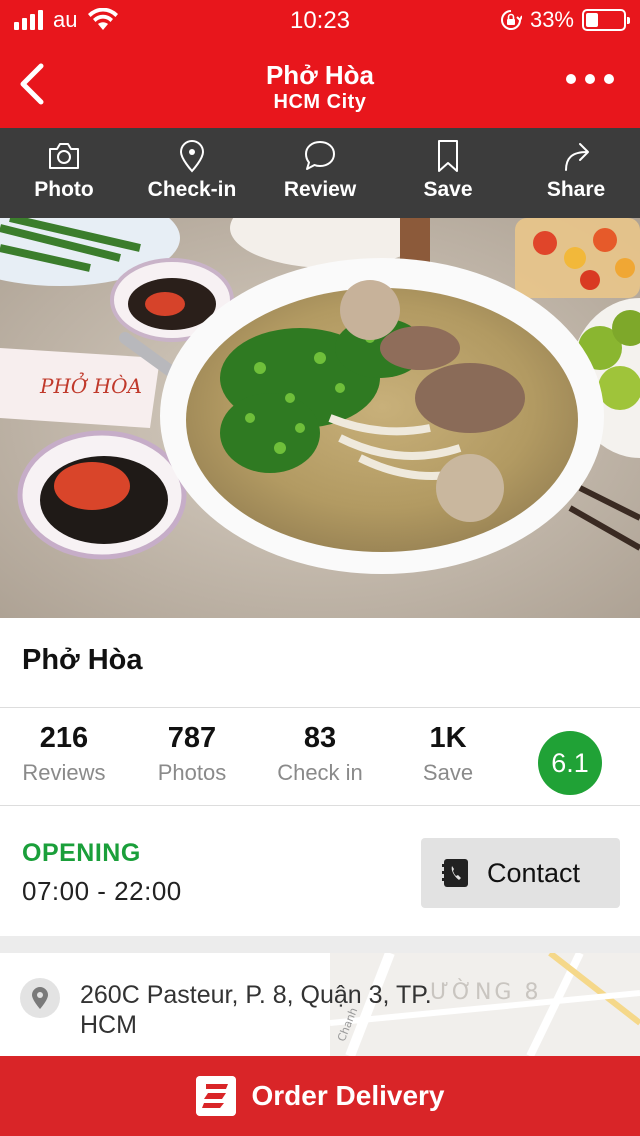 Image resolution: width=640 pixels, height=1136 pixels. I want to click on share-arrow-icon, so click(577, 157).